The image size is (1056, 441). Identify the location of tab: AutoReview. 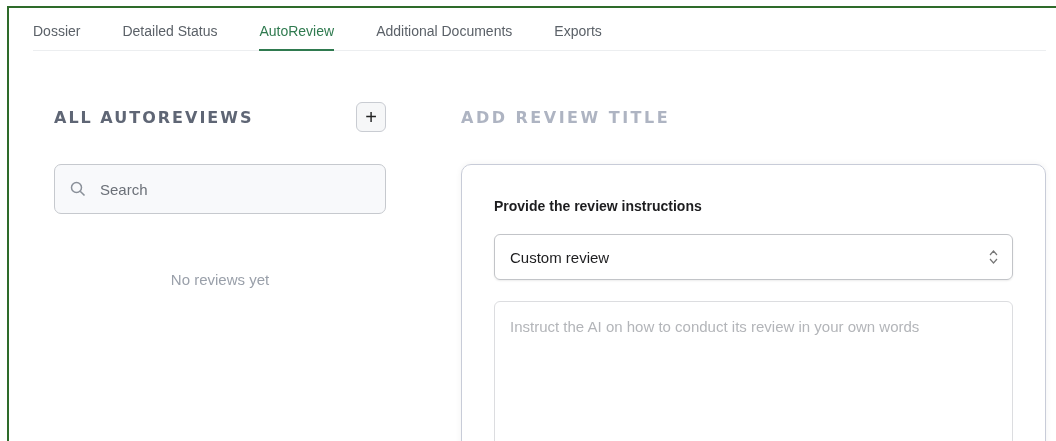
(297, 32).